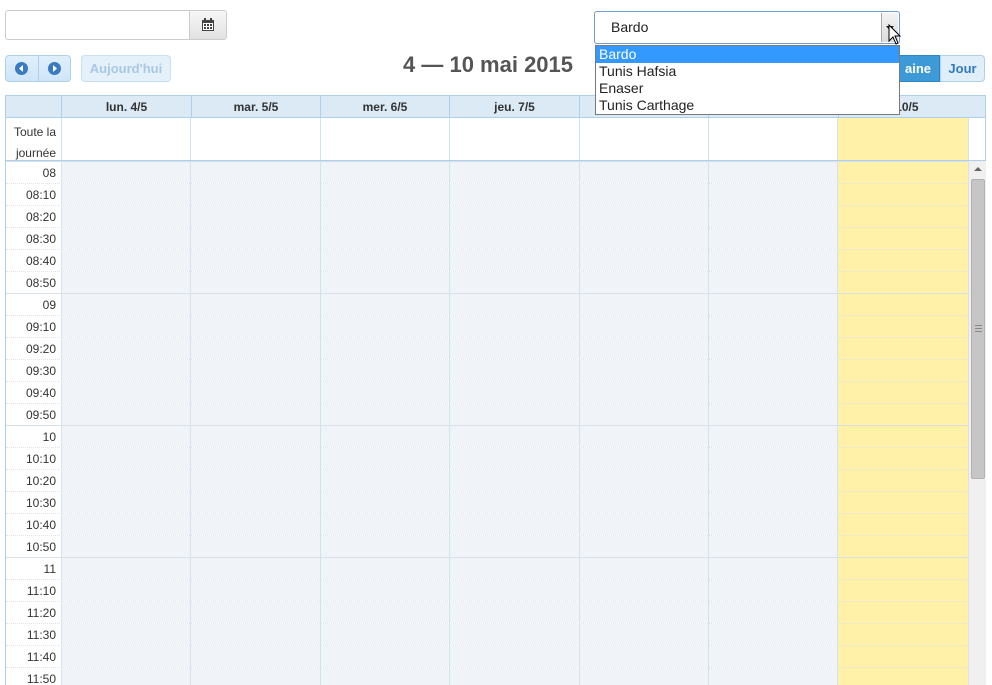  What do you see at coordinates (126, 106) in the screenshot?
I see `day-header: lun. 4/5` at bounding box center [126, 106].